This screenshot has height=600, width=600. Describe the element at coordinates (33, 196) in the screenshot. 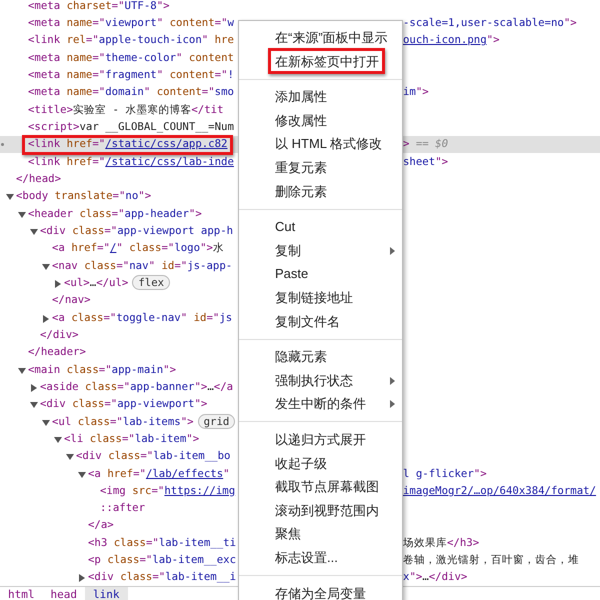

I see `tag-text: <body` at that location.